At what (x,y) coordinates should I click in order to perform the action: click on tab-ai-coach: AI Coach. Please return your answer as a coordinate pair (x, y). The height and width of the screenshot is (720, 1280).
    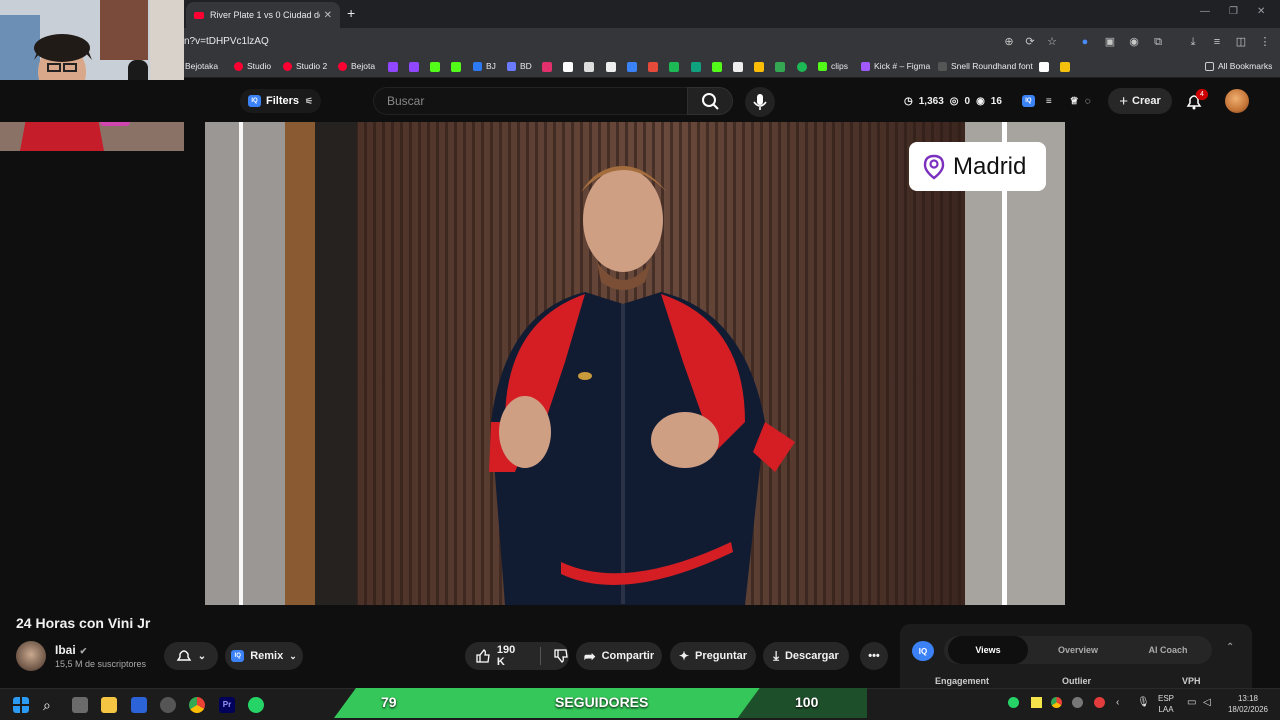
    Looking at the image, I should click on (1168, 650).